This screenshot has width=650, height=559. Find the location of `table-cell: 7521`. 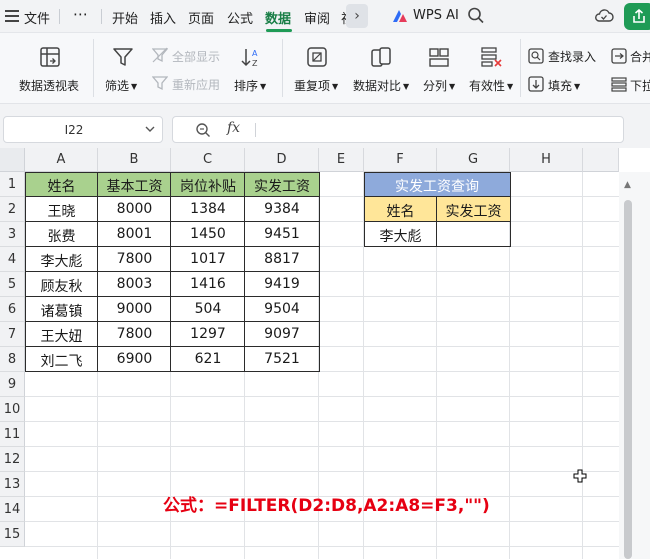

table-cell: 7521 is located at coordinates (282, 359).